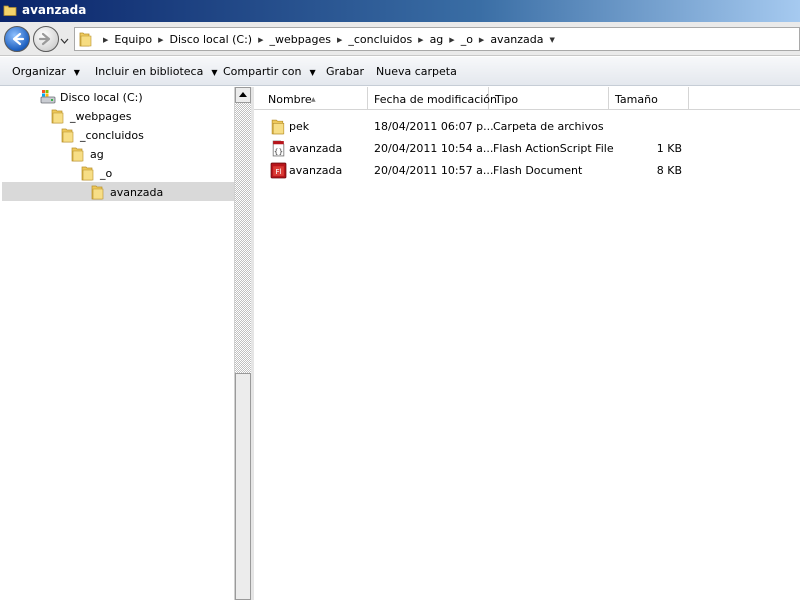 This screenshot has height=600, width=800. What do you see at coordinates (313, 99) in the screenshot?
I see `sort-ascending-icon: ▲` at bounding box center [313, 99].